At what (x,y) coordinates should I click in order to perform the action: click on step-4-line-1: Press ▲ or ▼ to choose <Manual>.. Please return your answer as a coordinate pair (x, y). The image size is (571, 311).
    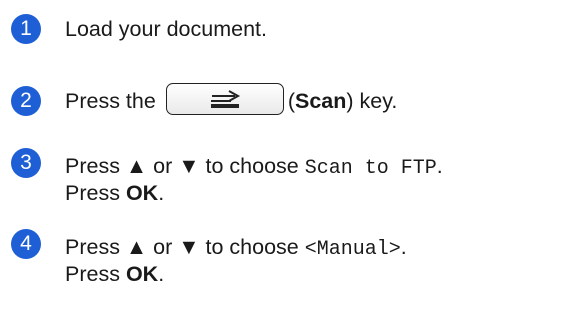
    Looking at the image, I should click on (236, 248).